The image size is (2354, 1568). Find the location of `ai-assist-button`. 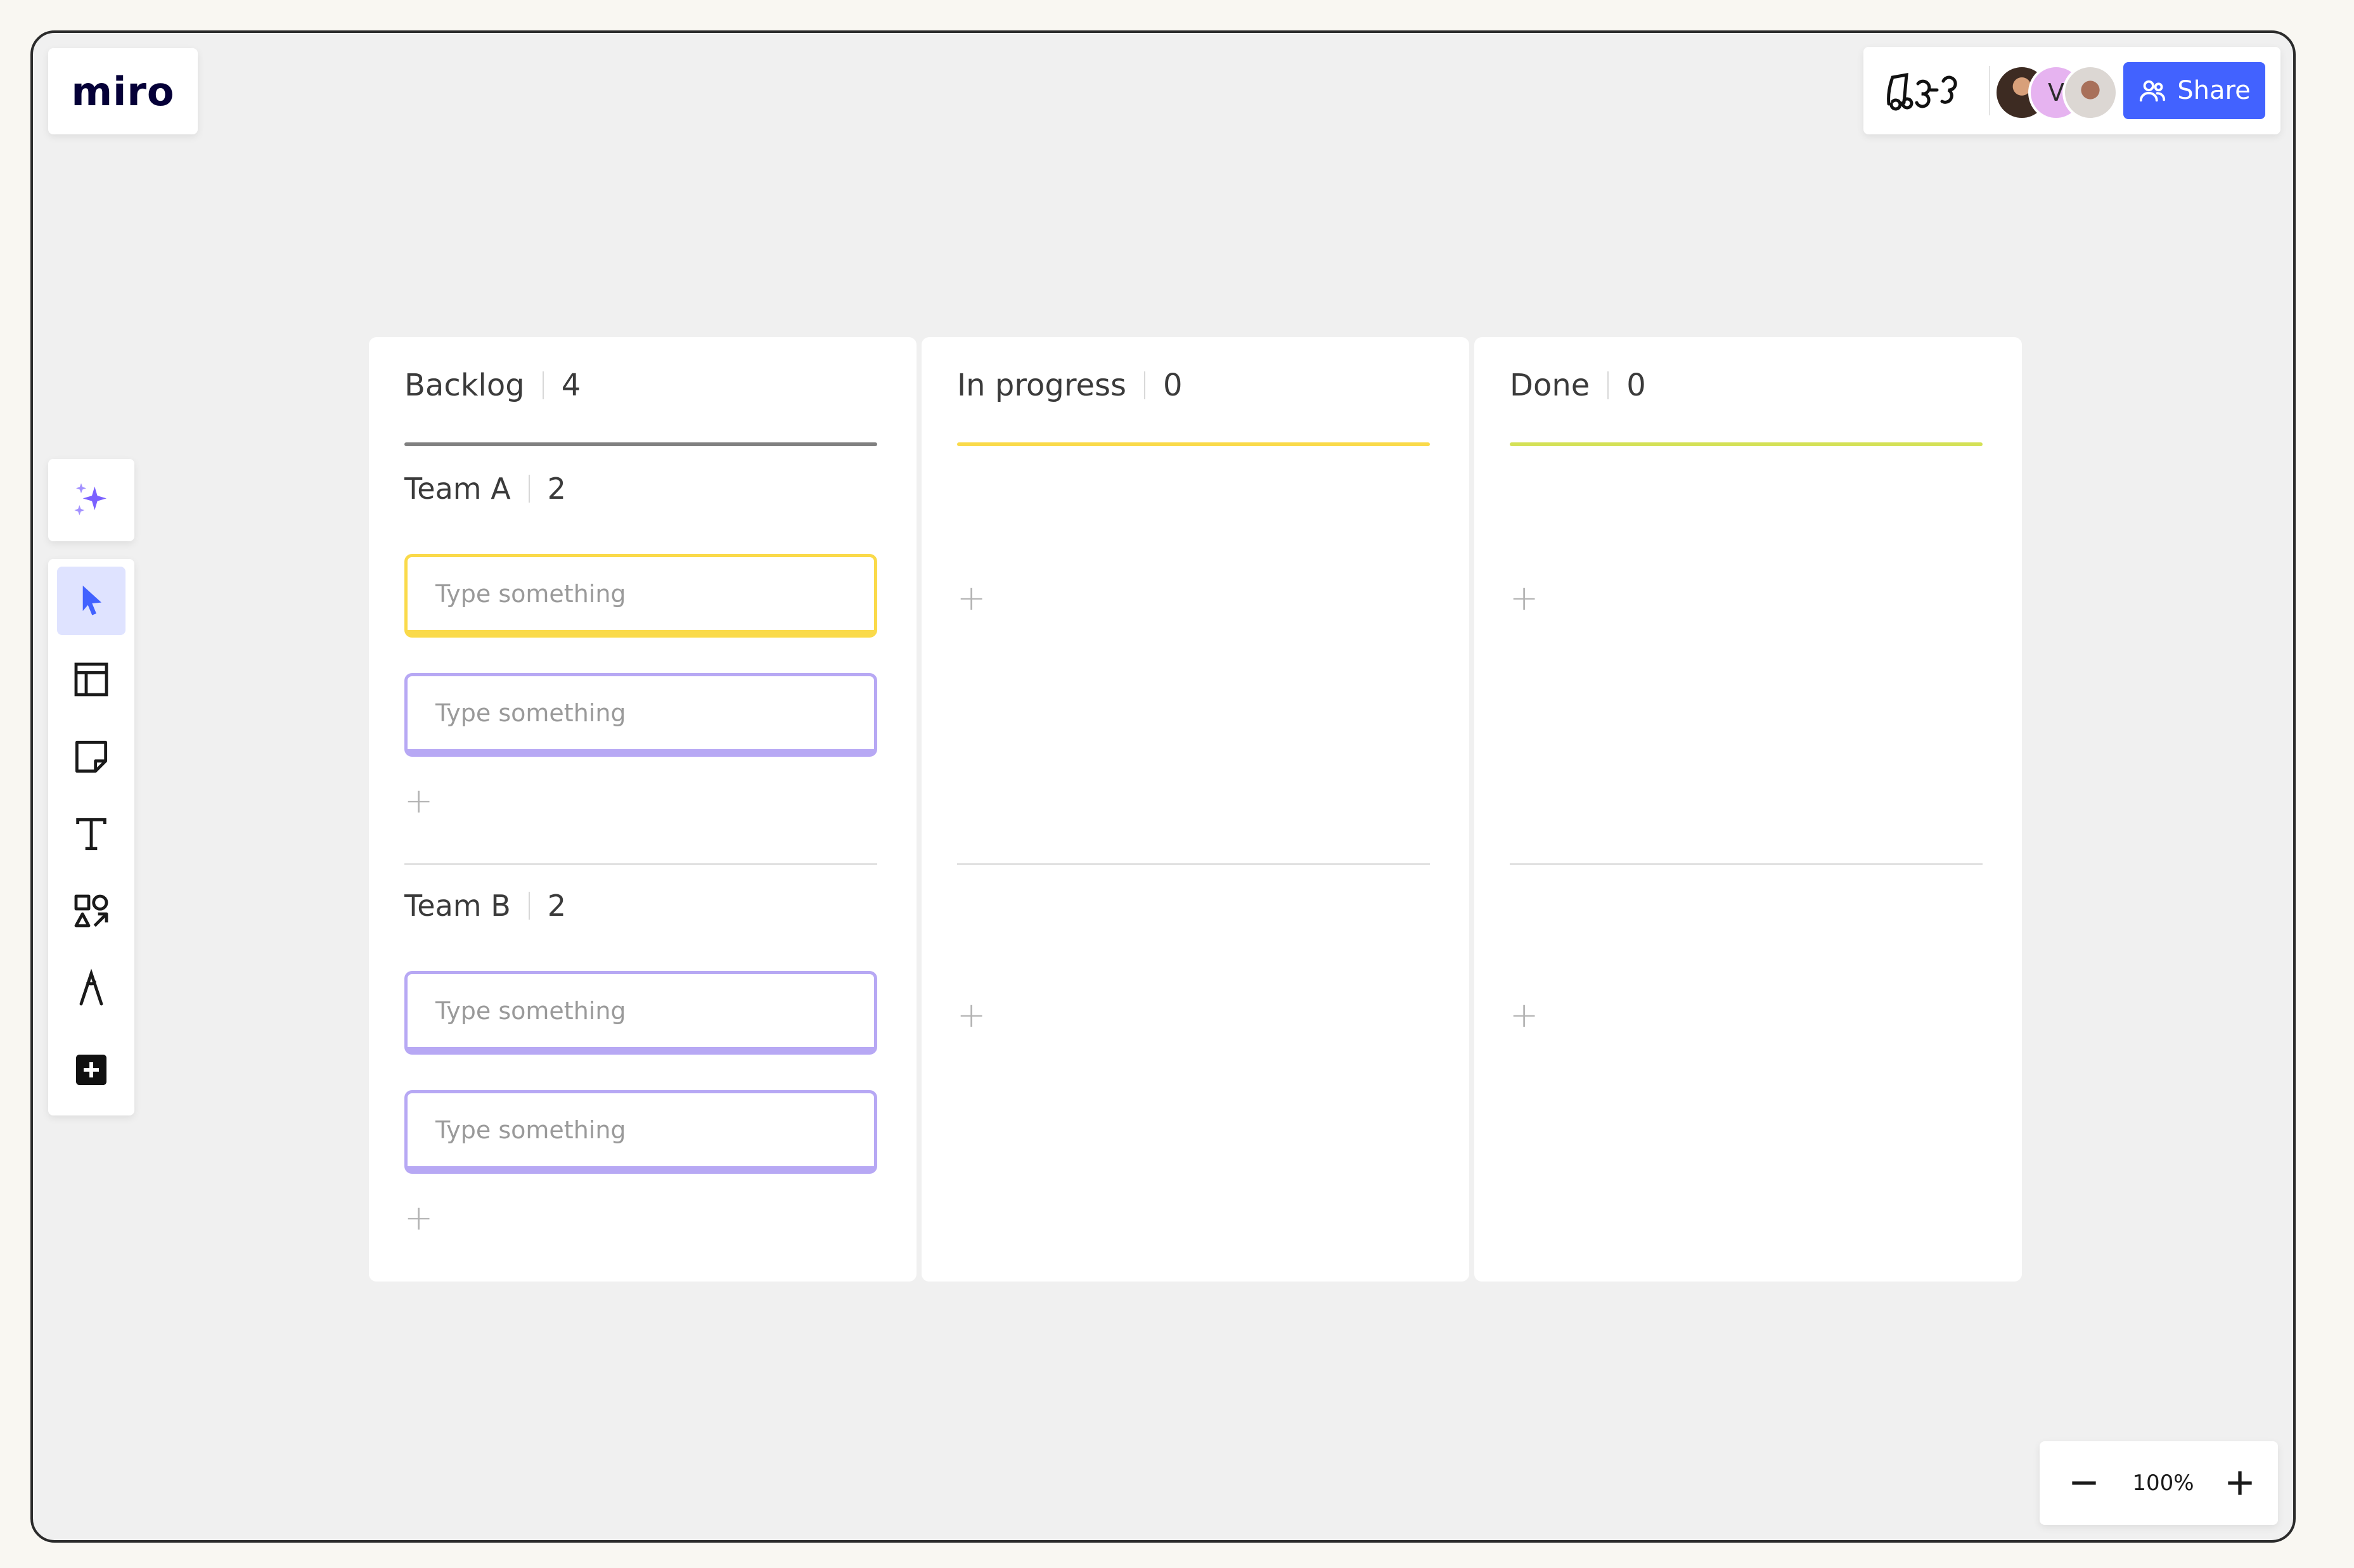

ai-assist-button is located at coordinates (91, 500).